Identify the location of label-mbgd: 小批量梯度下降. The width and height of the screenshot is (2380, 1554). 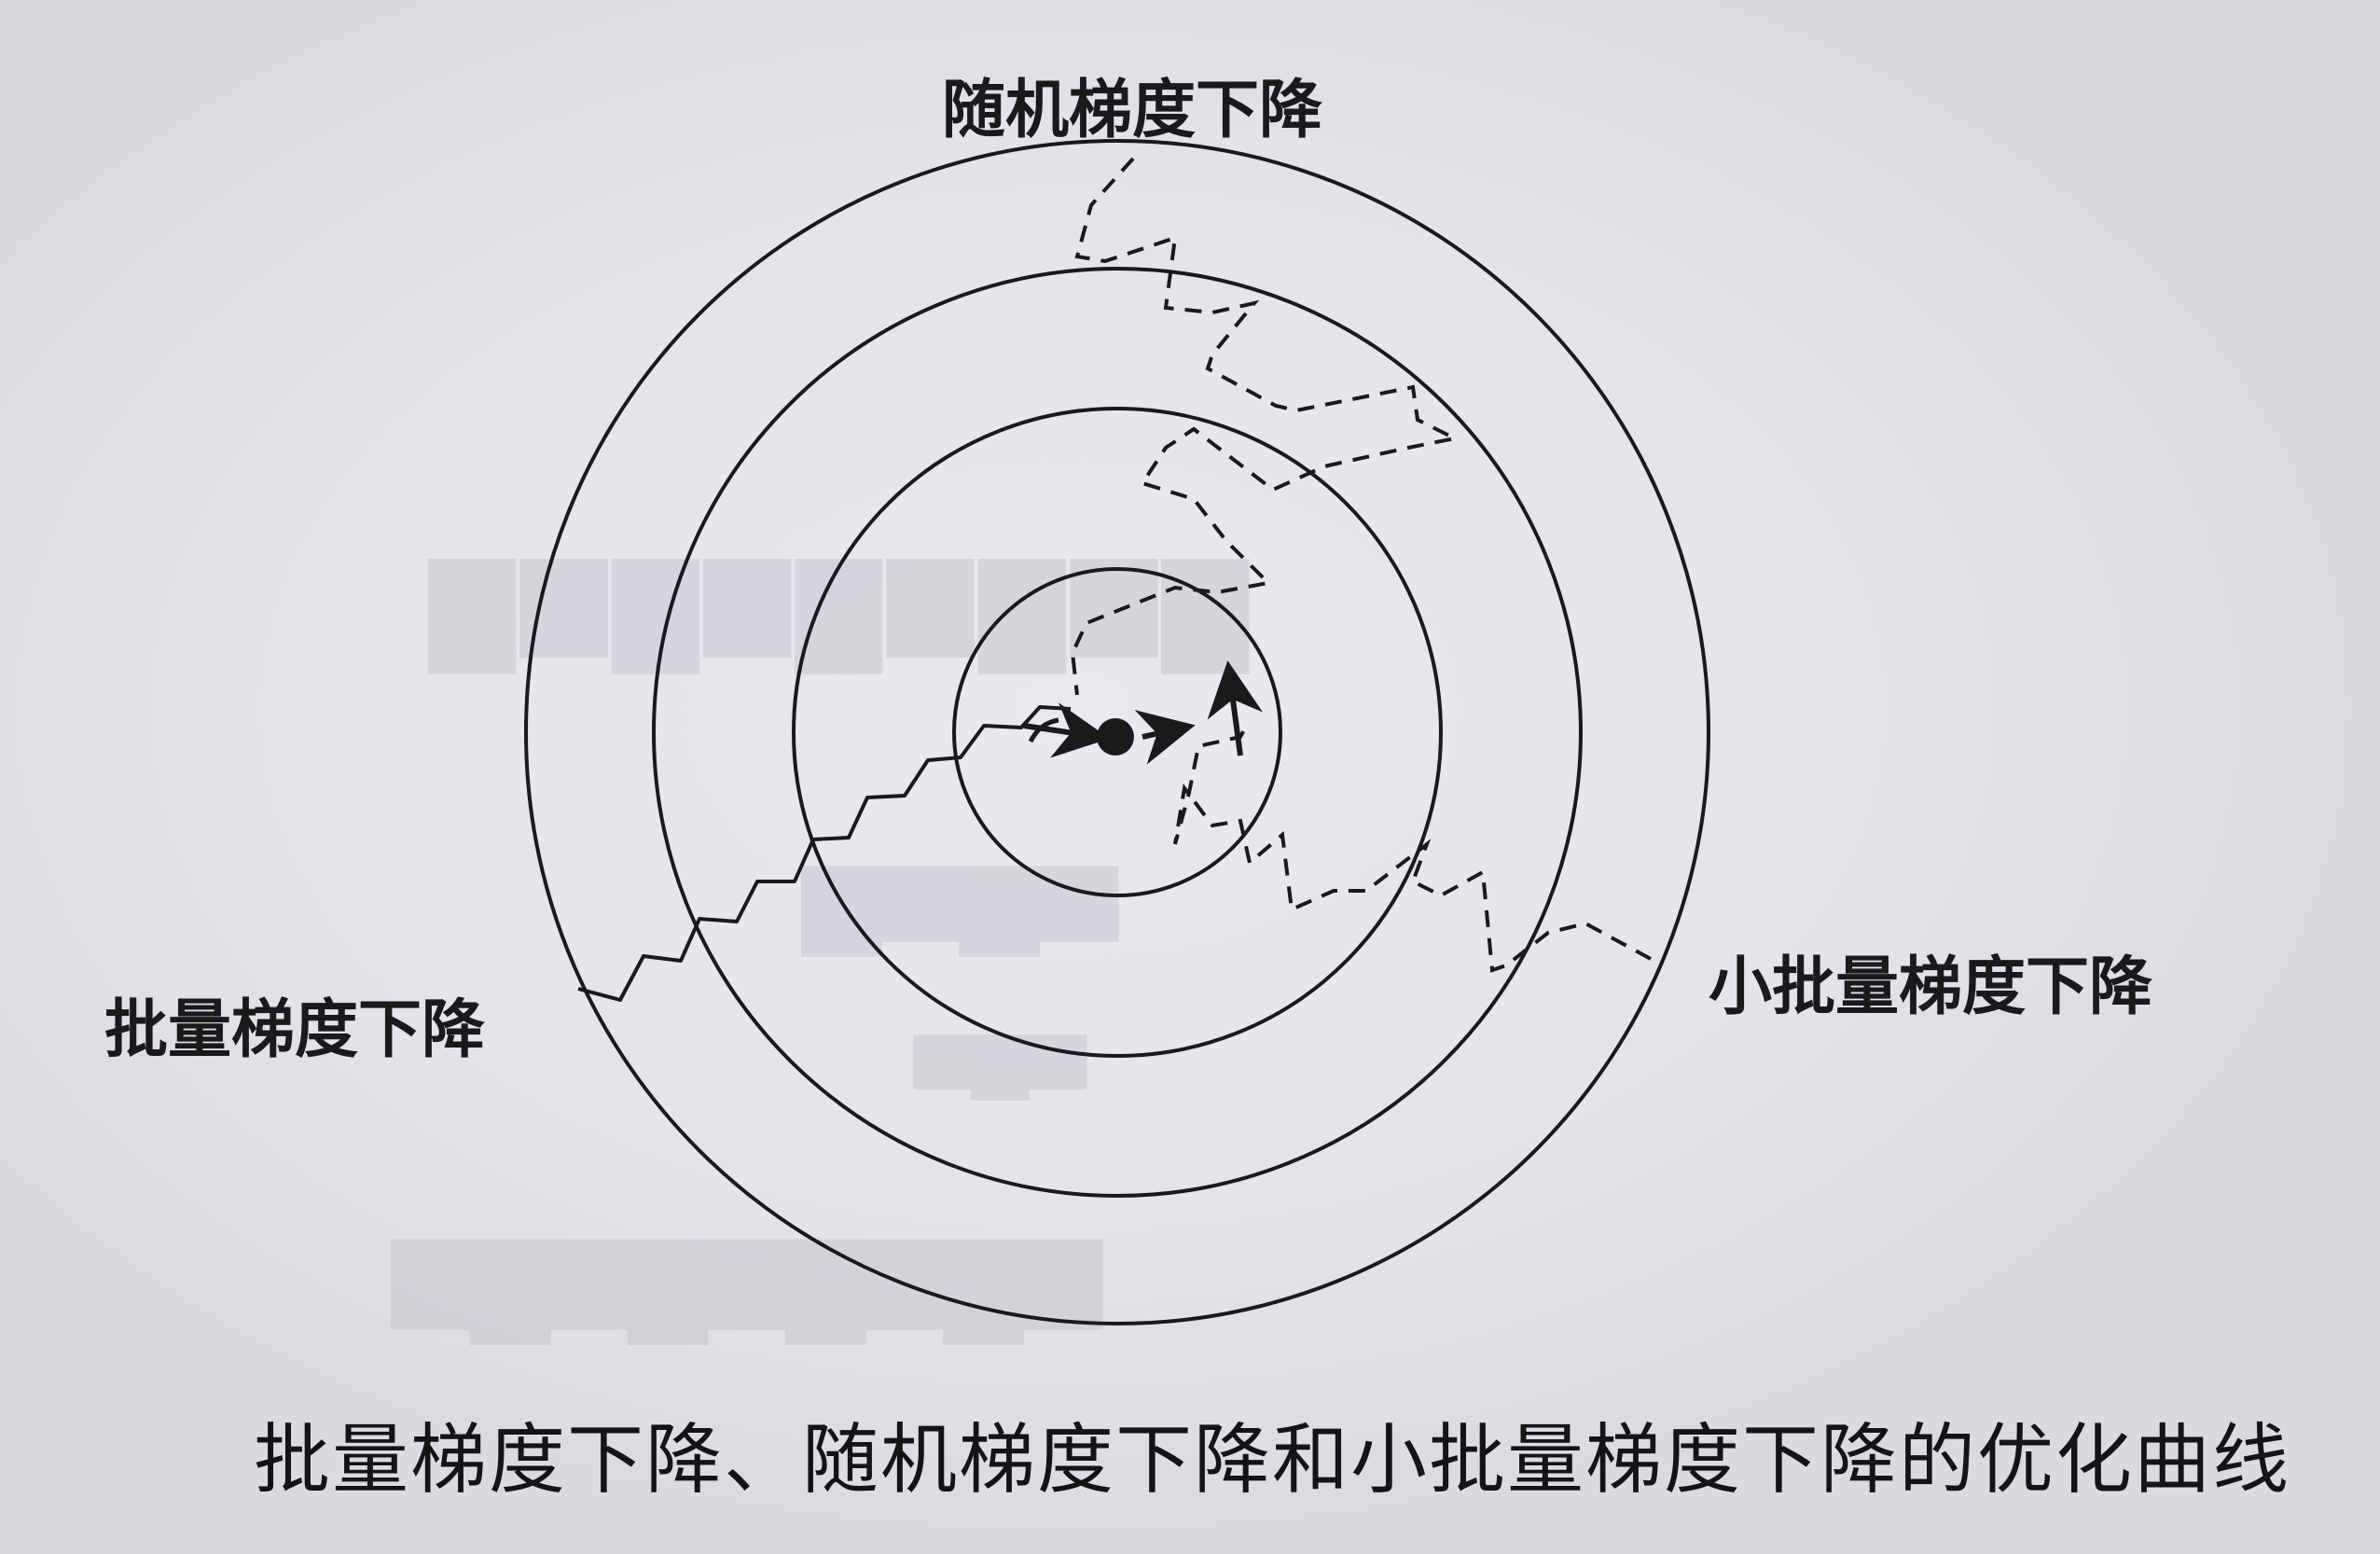
(1931, 987).